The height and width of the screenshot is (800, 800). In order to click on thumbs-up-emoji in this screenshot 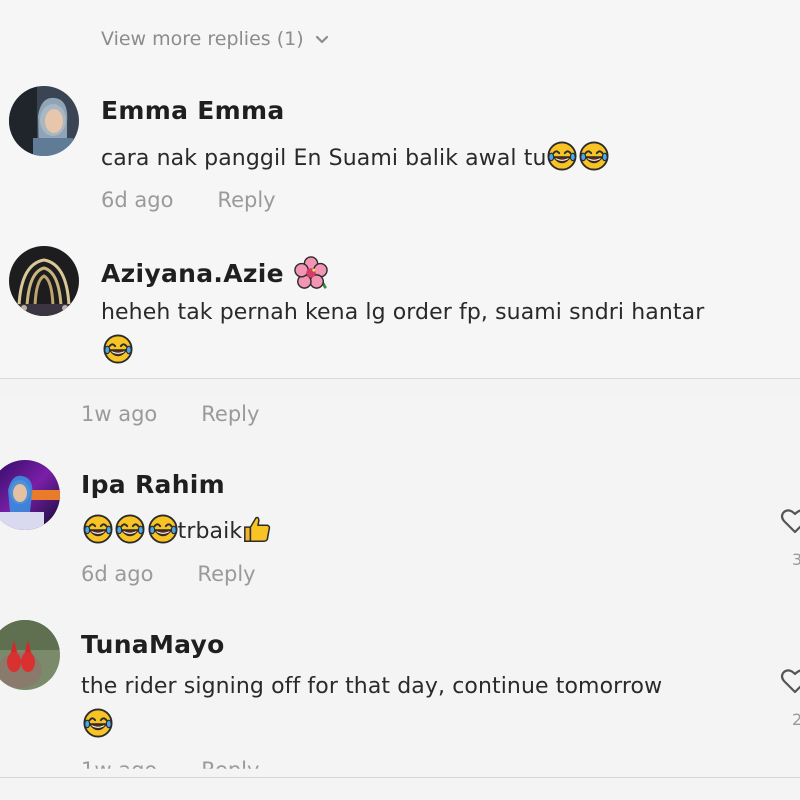, I will do `click(257, 529)`.